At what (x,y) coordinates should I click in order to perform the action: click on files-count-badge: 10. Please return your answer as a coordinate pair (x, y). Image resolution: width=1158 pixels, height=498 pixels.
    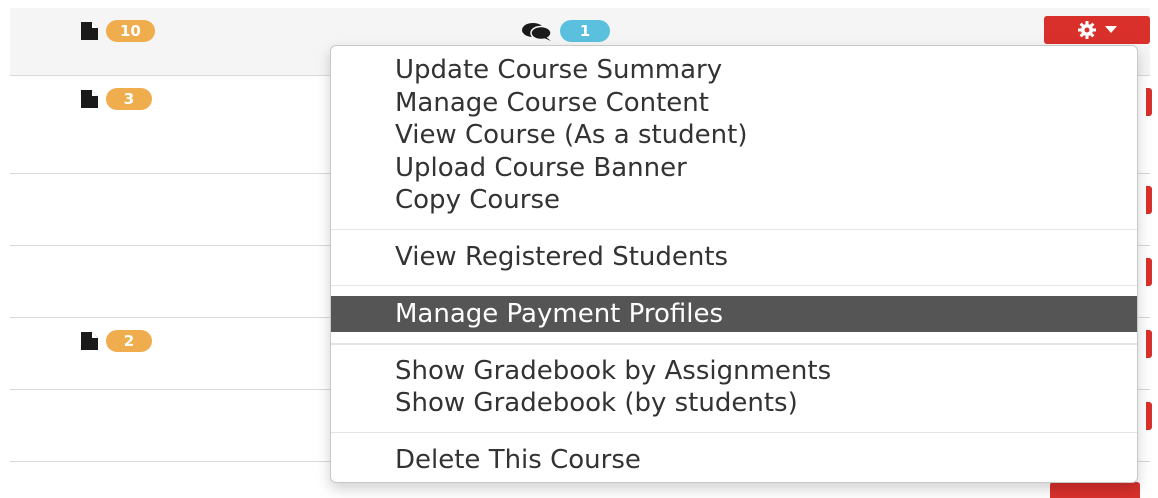
    Looking at the image, I should click on (130, 31).